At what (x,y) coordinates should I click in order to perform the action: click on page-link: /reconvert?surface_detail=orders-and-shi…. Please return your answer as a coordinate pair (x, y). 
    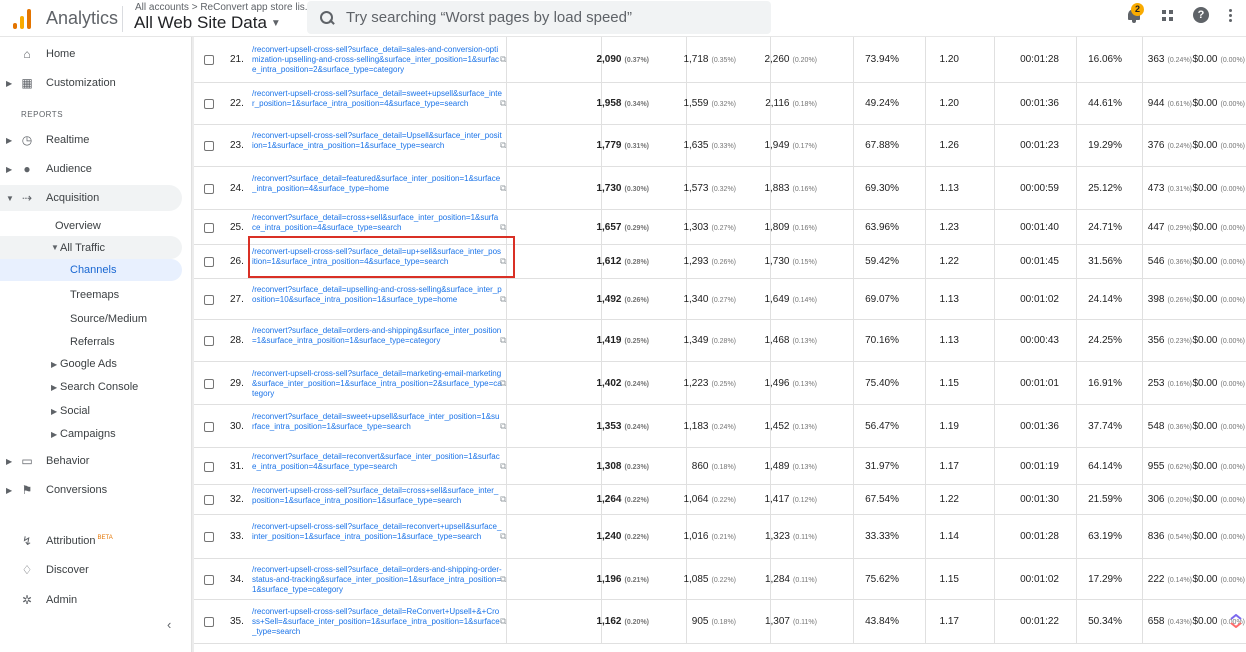
    Looking at the image, I should click on (377, 346).